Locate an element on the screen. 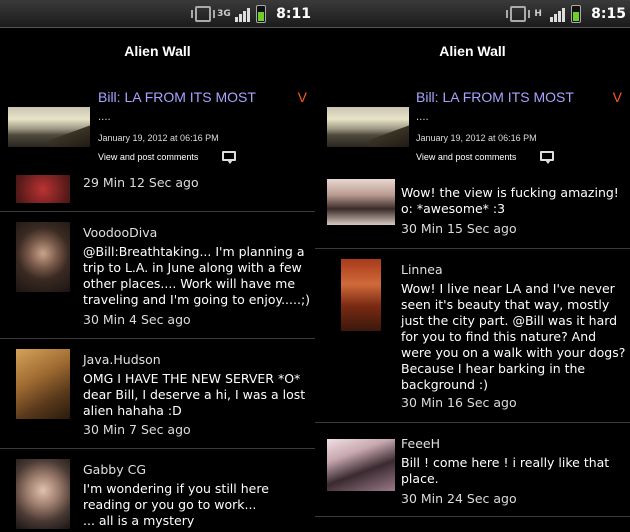 The width and height of the screenshot is (630, 532). comment-author: FeeeH is located at coordinates (420, 443).